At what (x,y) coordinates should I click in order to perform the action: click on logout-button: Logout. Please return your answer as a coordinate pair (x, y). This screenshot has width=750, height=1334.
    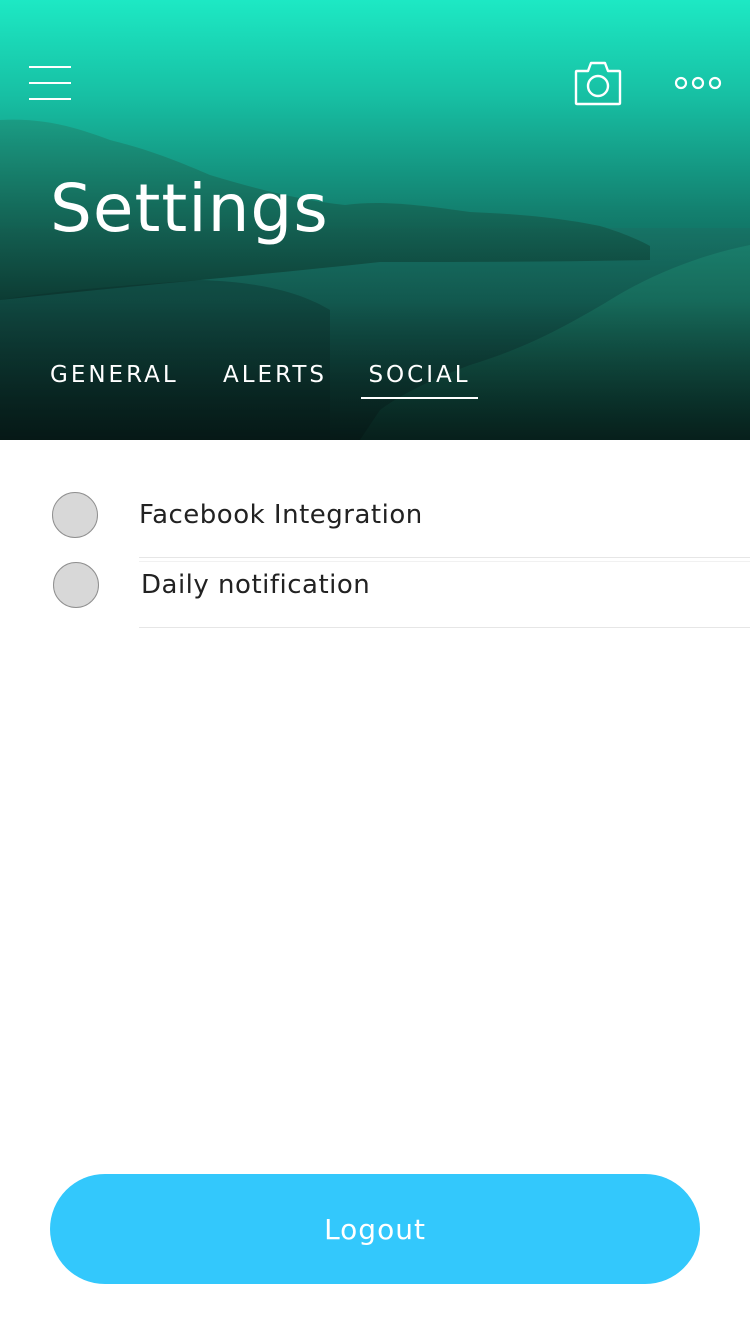
    Looking at the image, I should click on (375, 1229).